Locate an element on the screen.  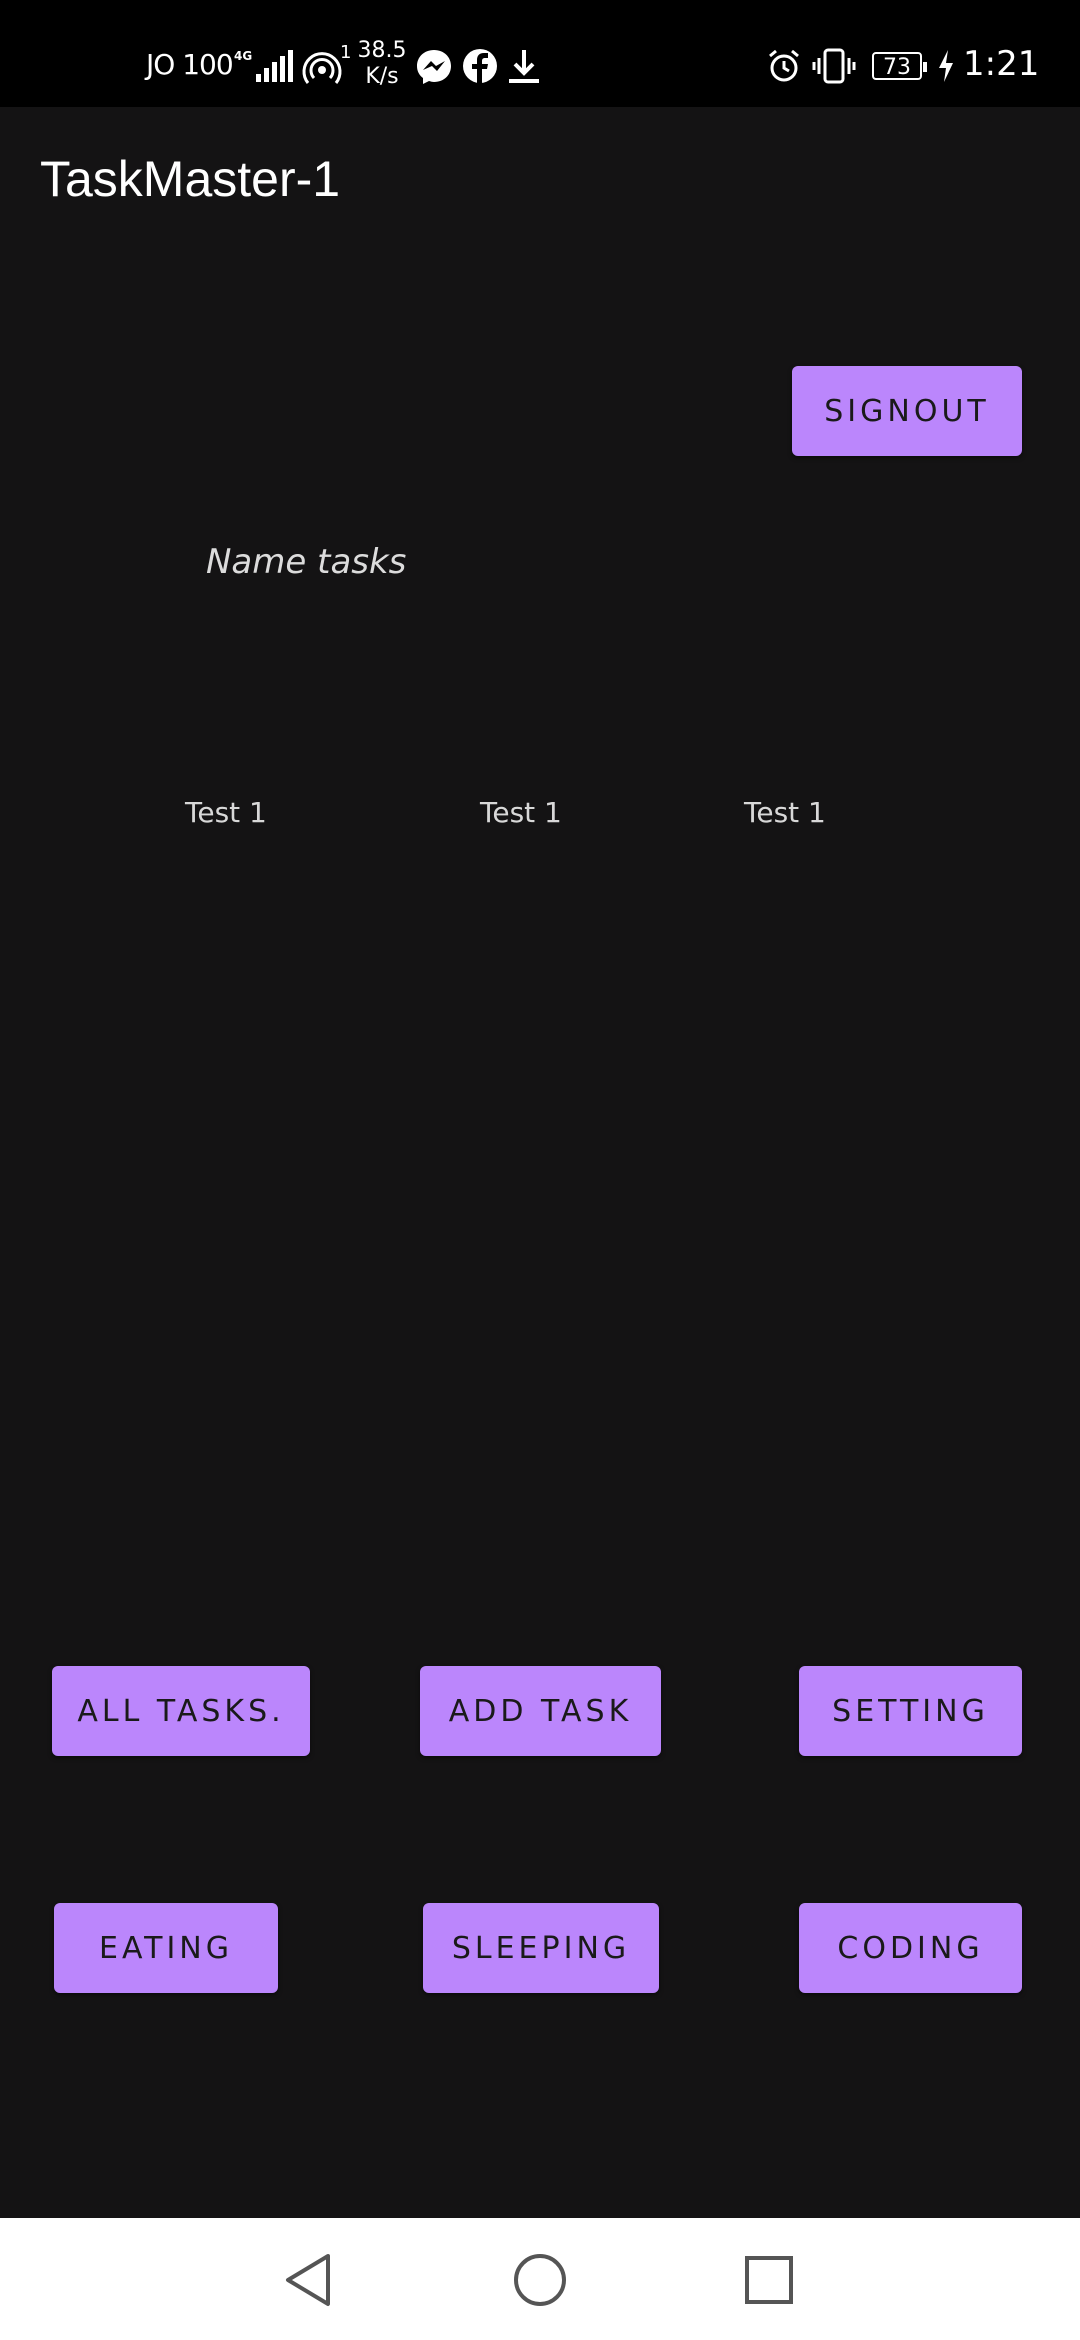
name-tasks-label: Name tasks is located at coordinates (306, 562).